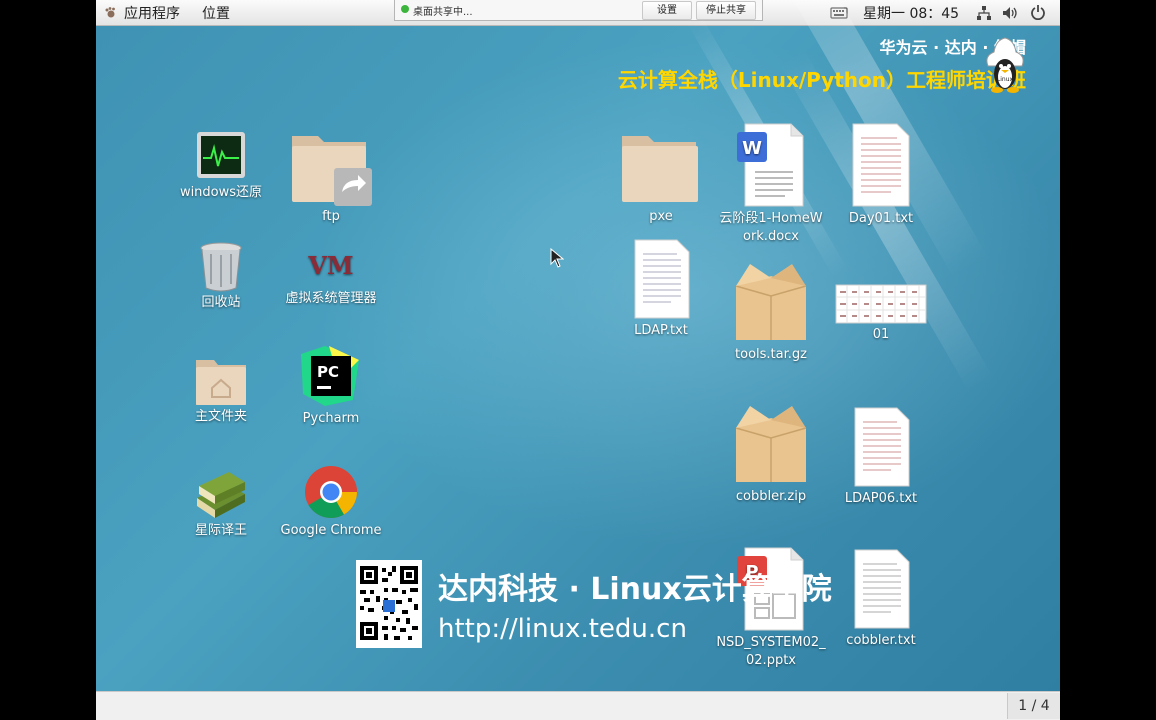 Image resolution: width=1156 pixels, height=720 pixels. Describe the element at coordinates (221, 155) in the screenshot. I see `system-monitor-icon` at that location.